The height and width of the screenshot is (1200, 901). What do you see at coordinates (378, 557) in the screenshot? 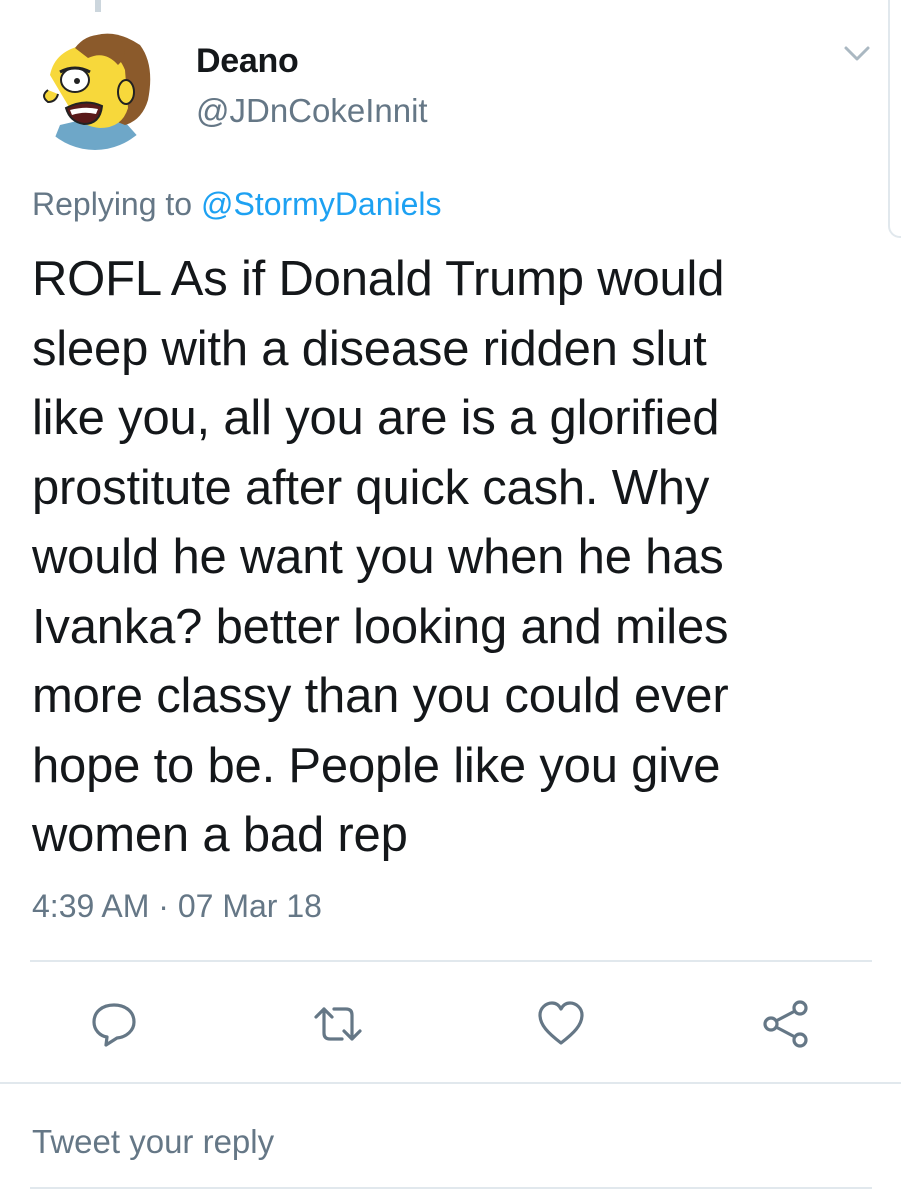
I see `tweet-text-line: would he want you when he has` at bounding box center [378, 557].